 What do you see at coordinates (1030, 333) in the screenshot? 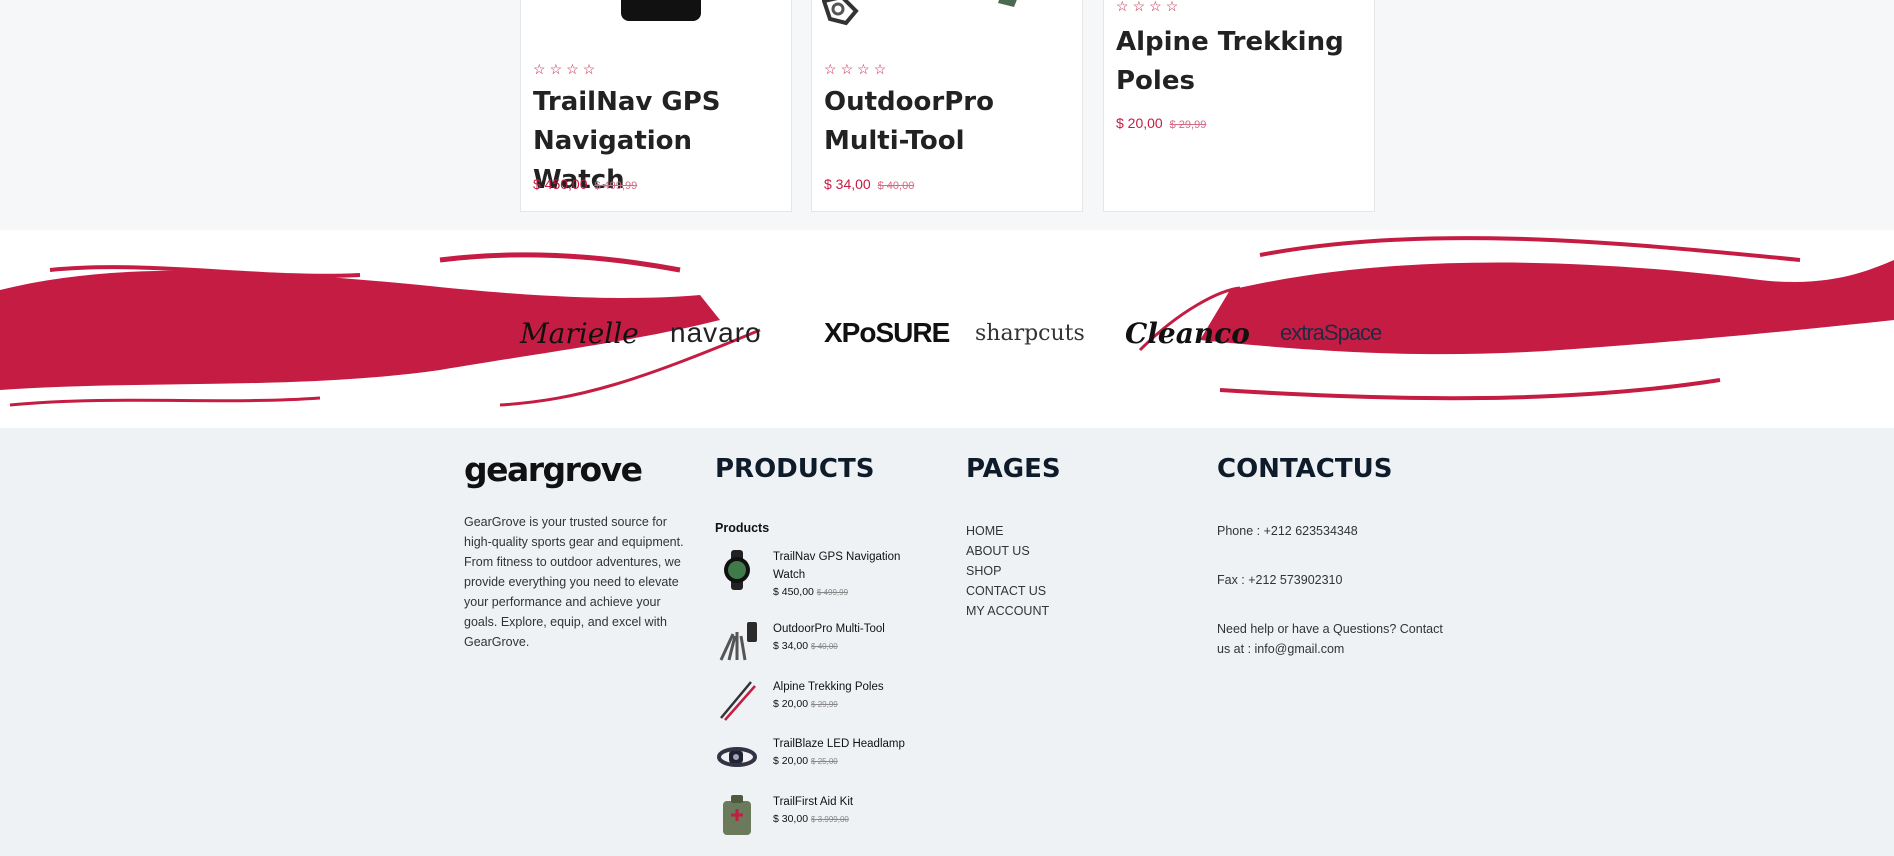
I see `brand-logo-sharpcuts: sharpcuts` at bounding box center [1030, 333].